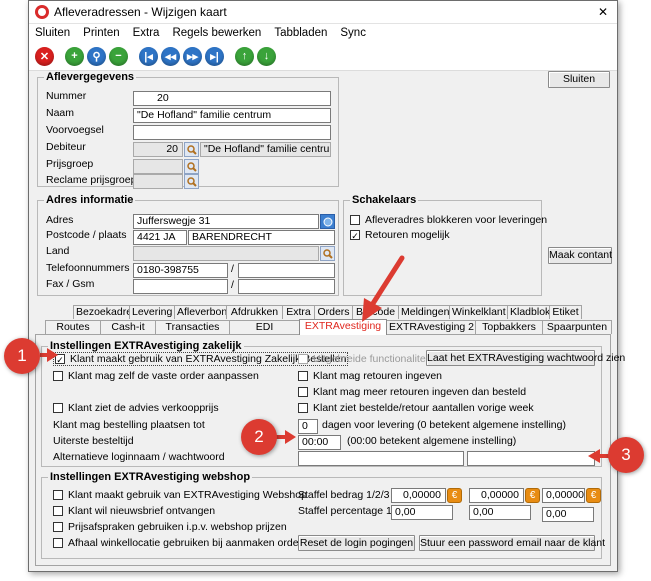  What do you see at coordinates (626, 455) in the screenshot?
I see `callout-3: 3` at bounding box center [626, 455].